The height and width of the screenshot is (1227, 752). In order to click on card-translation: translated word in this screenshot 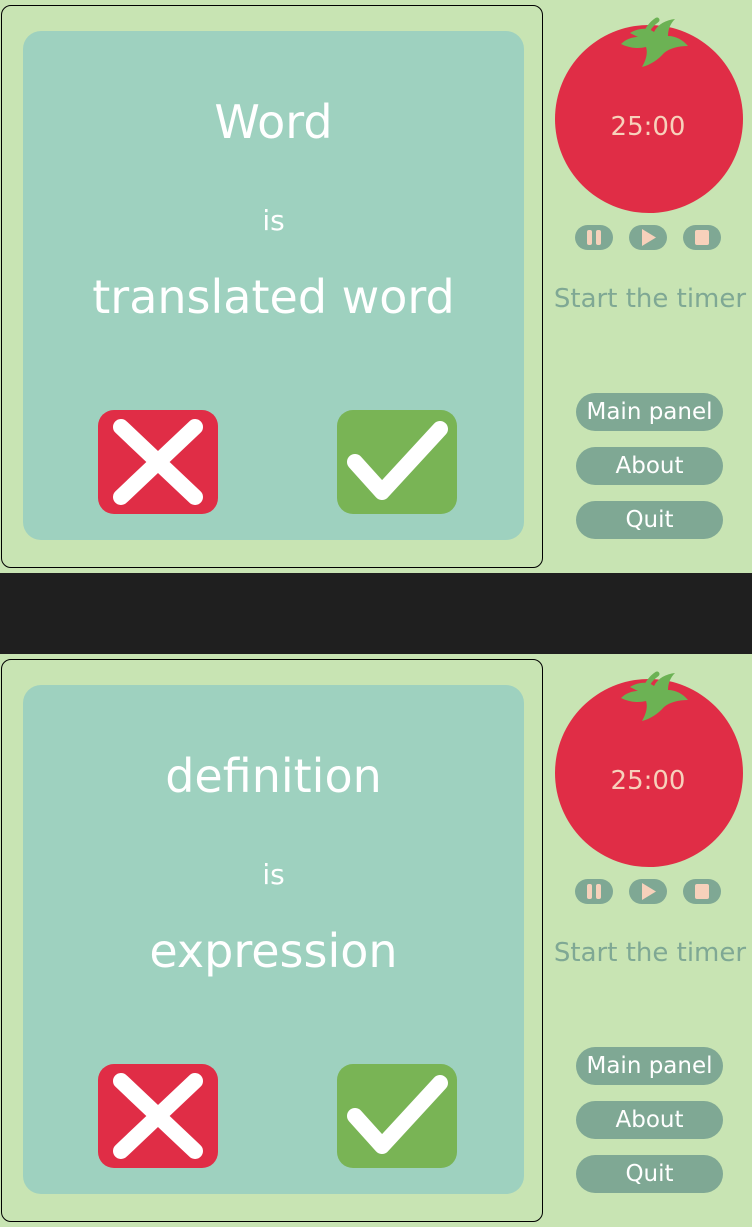, I will do `click(273, 297)`.